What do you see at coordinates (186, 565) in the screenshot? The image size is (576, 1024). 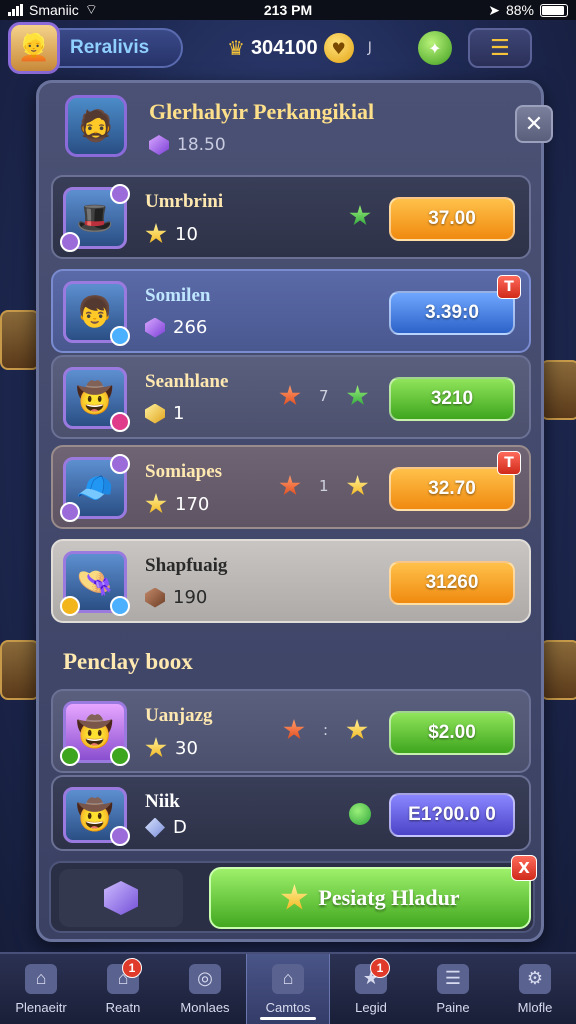 I see `offer-name: Shapfuaig` at bounding box center [186, 565].